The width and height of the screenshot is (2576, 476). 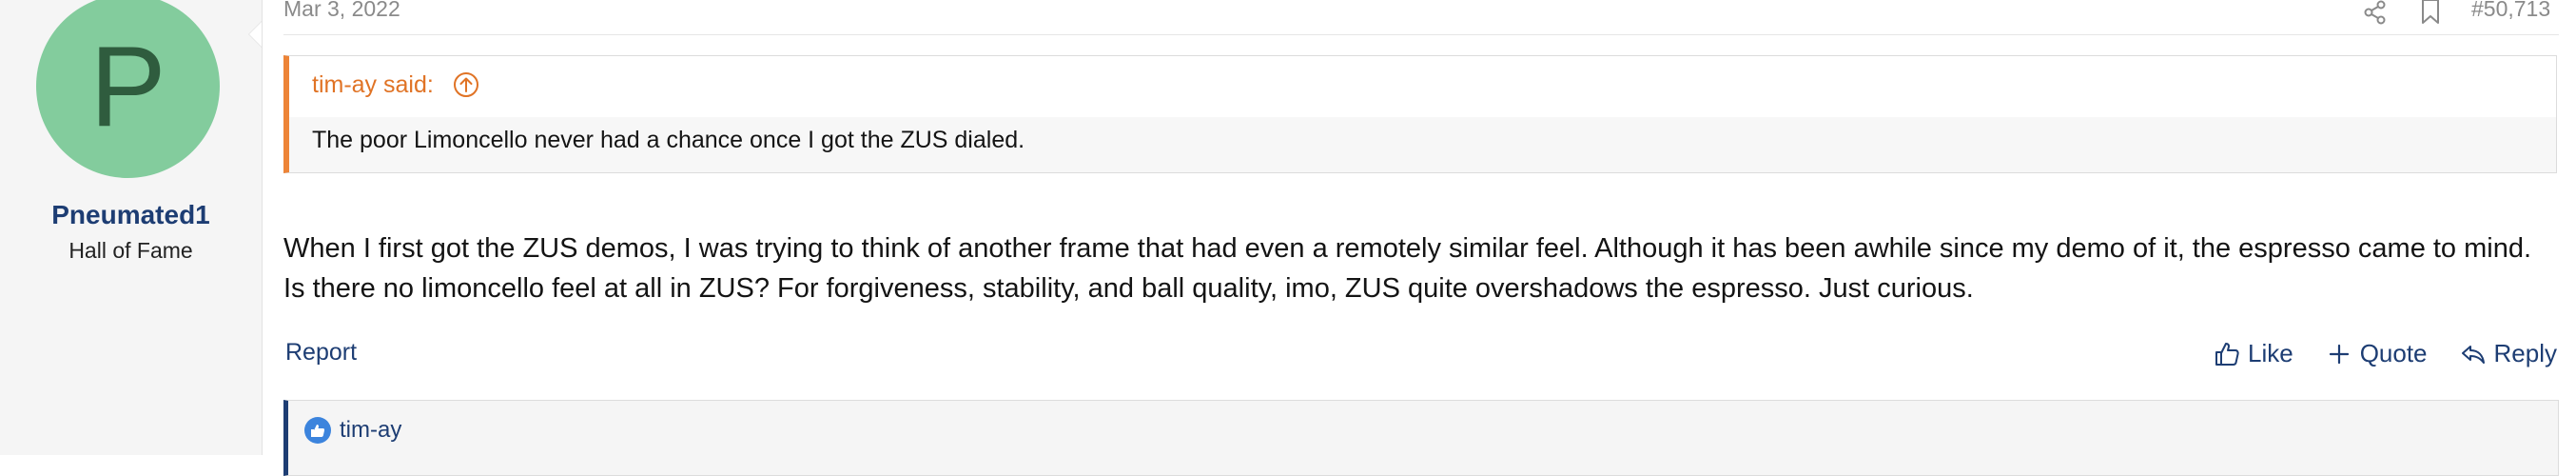 I want to click on post-header: Mar 3, 2022 #50,713, so click(x=1421, y=17).